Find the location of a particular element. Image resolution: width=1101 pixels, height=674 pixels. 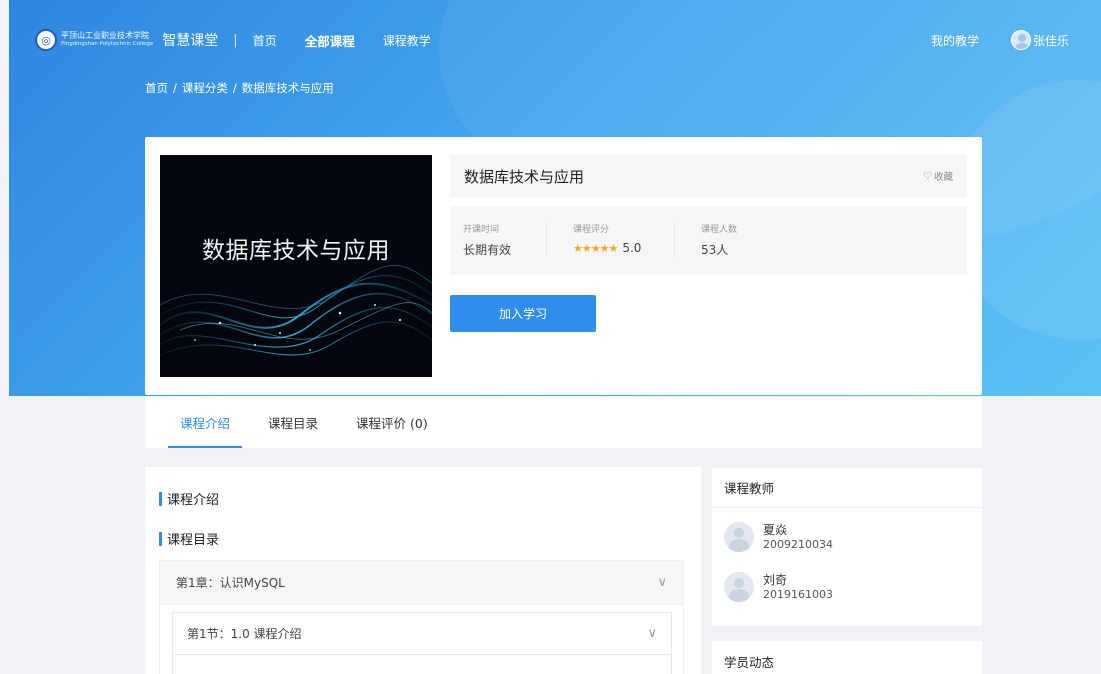

course-cover-image: 数据库技术与应用 is located at coordinates (296, 266).